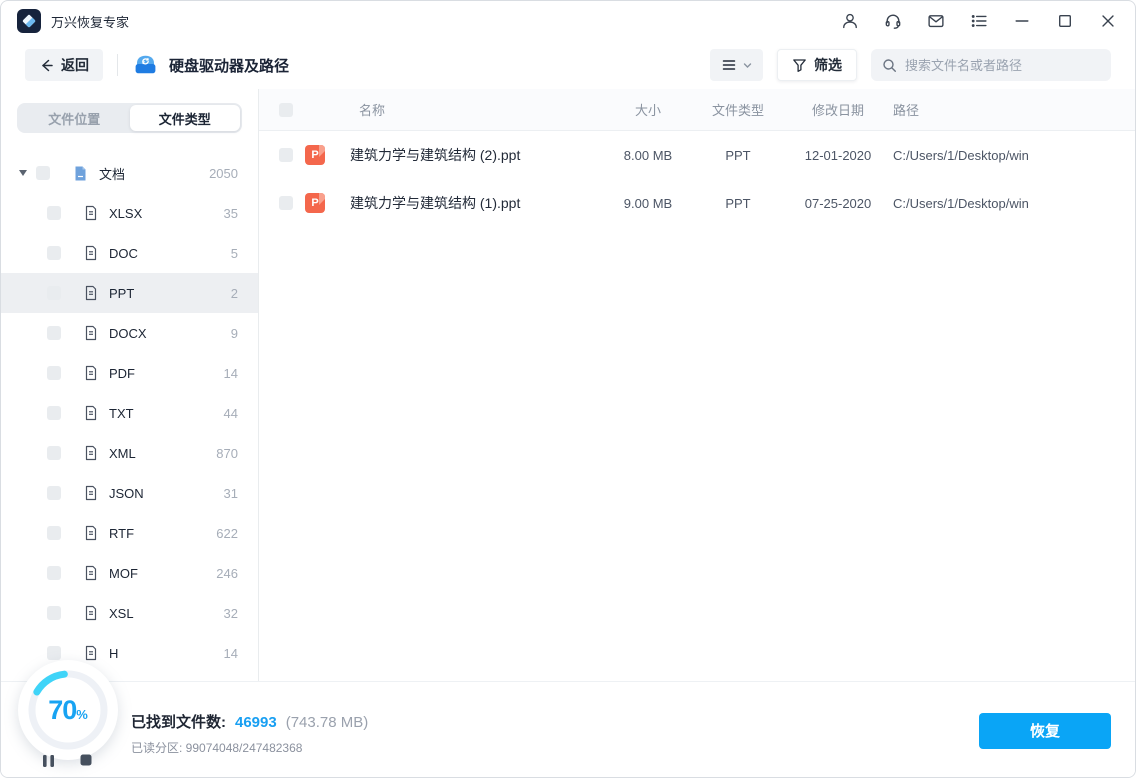  What do you see at coordinates (86, 761) in the screenshot?
I see `stop-button` at bounding box center [86, 761].